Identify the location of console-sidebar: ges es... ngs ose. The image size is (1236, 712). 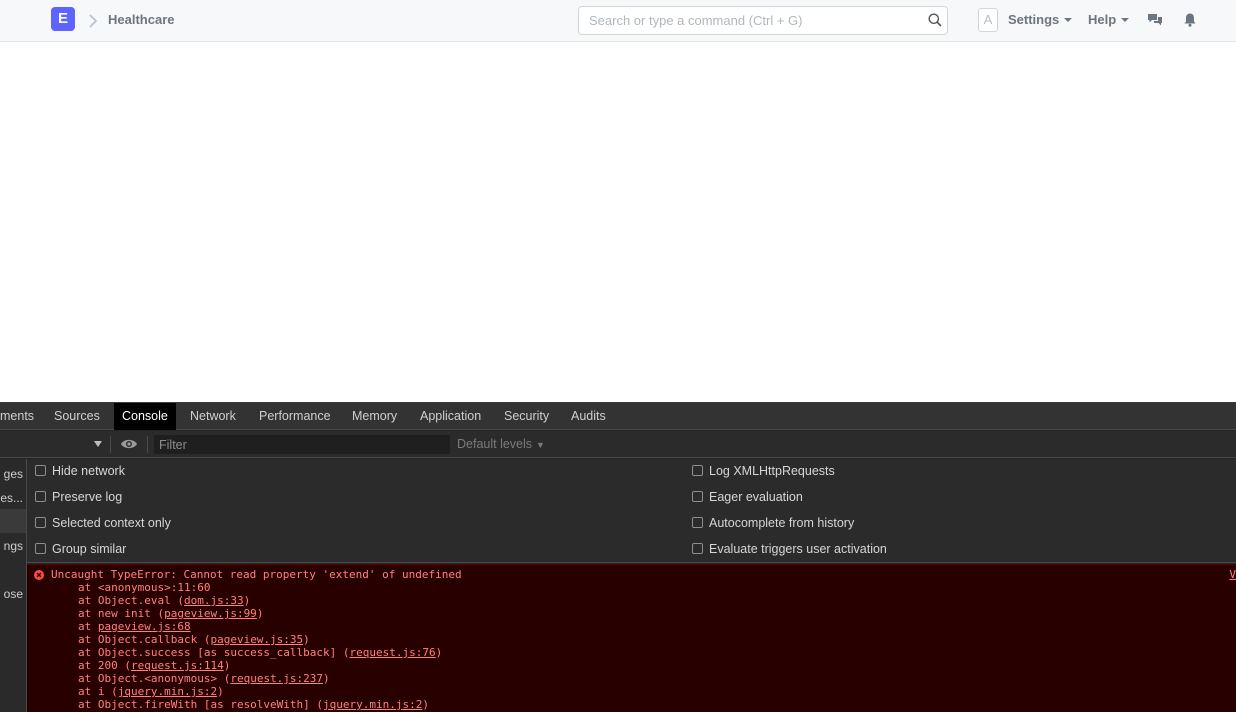
(13, 585).